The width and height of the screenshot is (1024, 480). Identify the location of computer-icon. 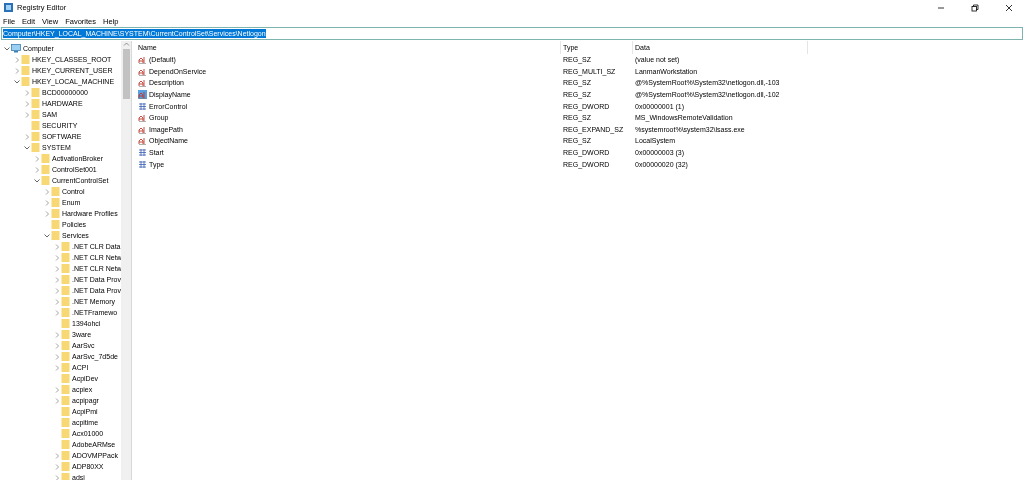
(16, 48).